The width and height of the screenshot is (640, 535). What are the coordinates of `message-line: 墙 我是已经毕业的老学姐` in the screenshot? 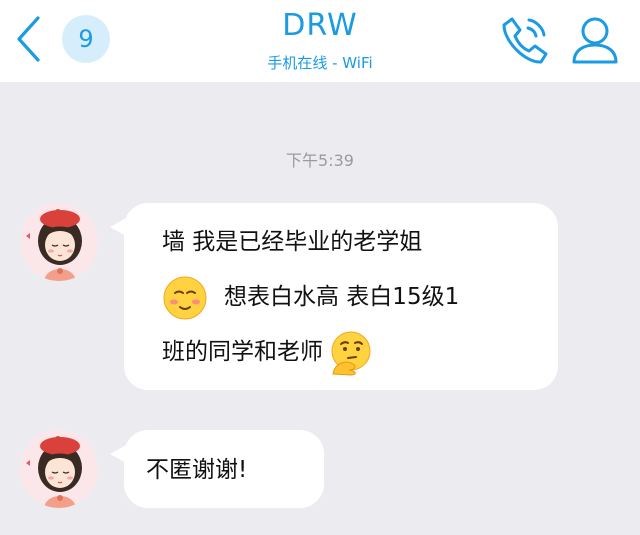 It's located at (342, 242).